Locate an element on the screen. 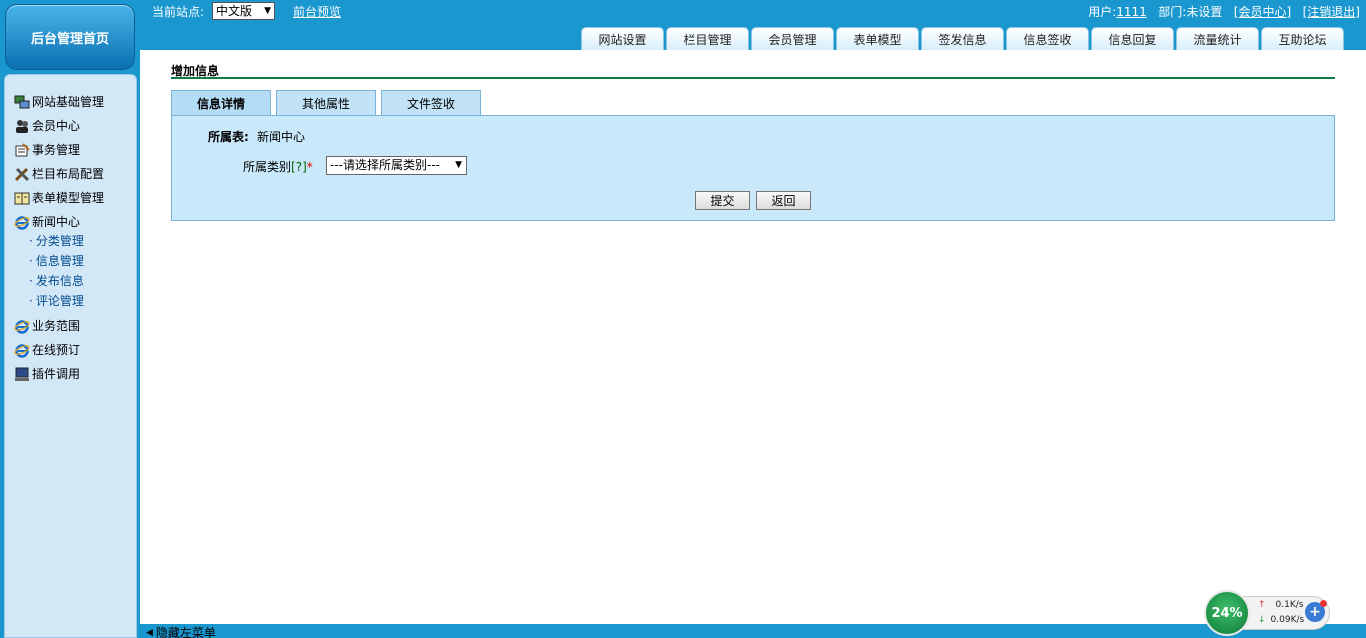 This screenshot has height=638, width=1366. form-icon is located at coordinates (22, 198).